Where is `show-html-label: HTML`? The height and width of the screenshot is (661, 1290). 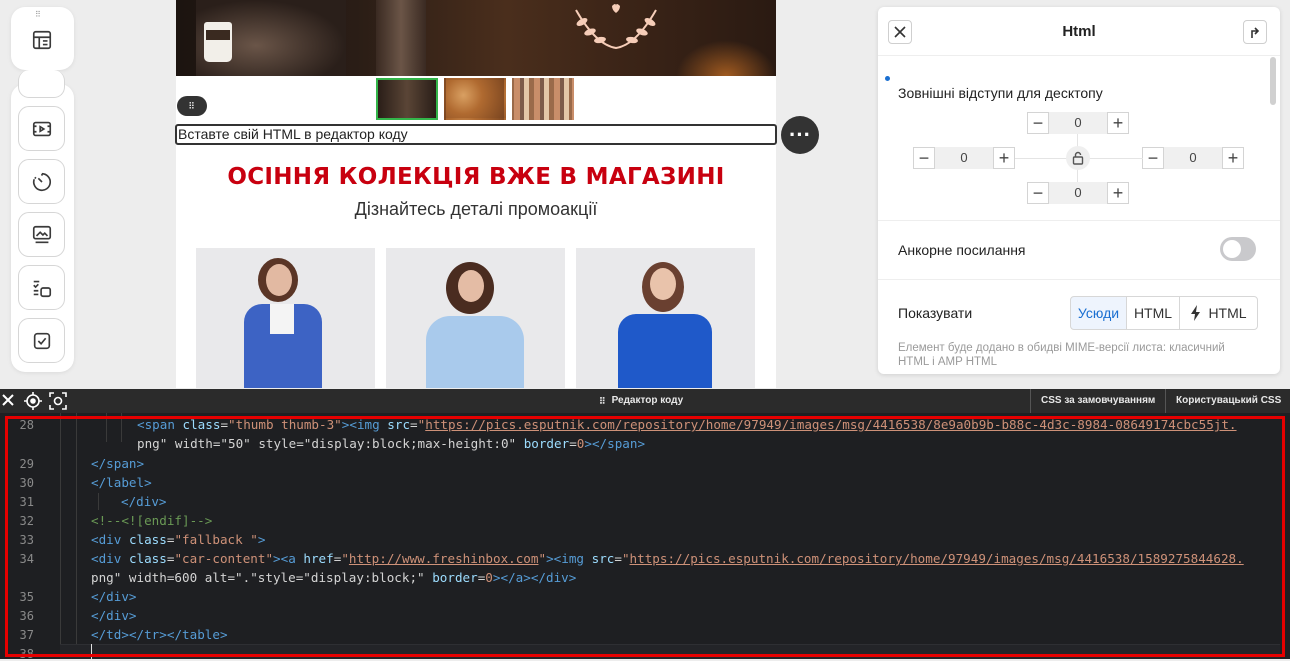 show-html-label: HTML is located at coordinates (1153, 313).